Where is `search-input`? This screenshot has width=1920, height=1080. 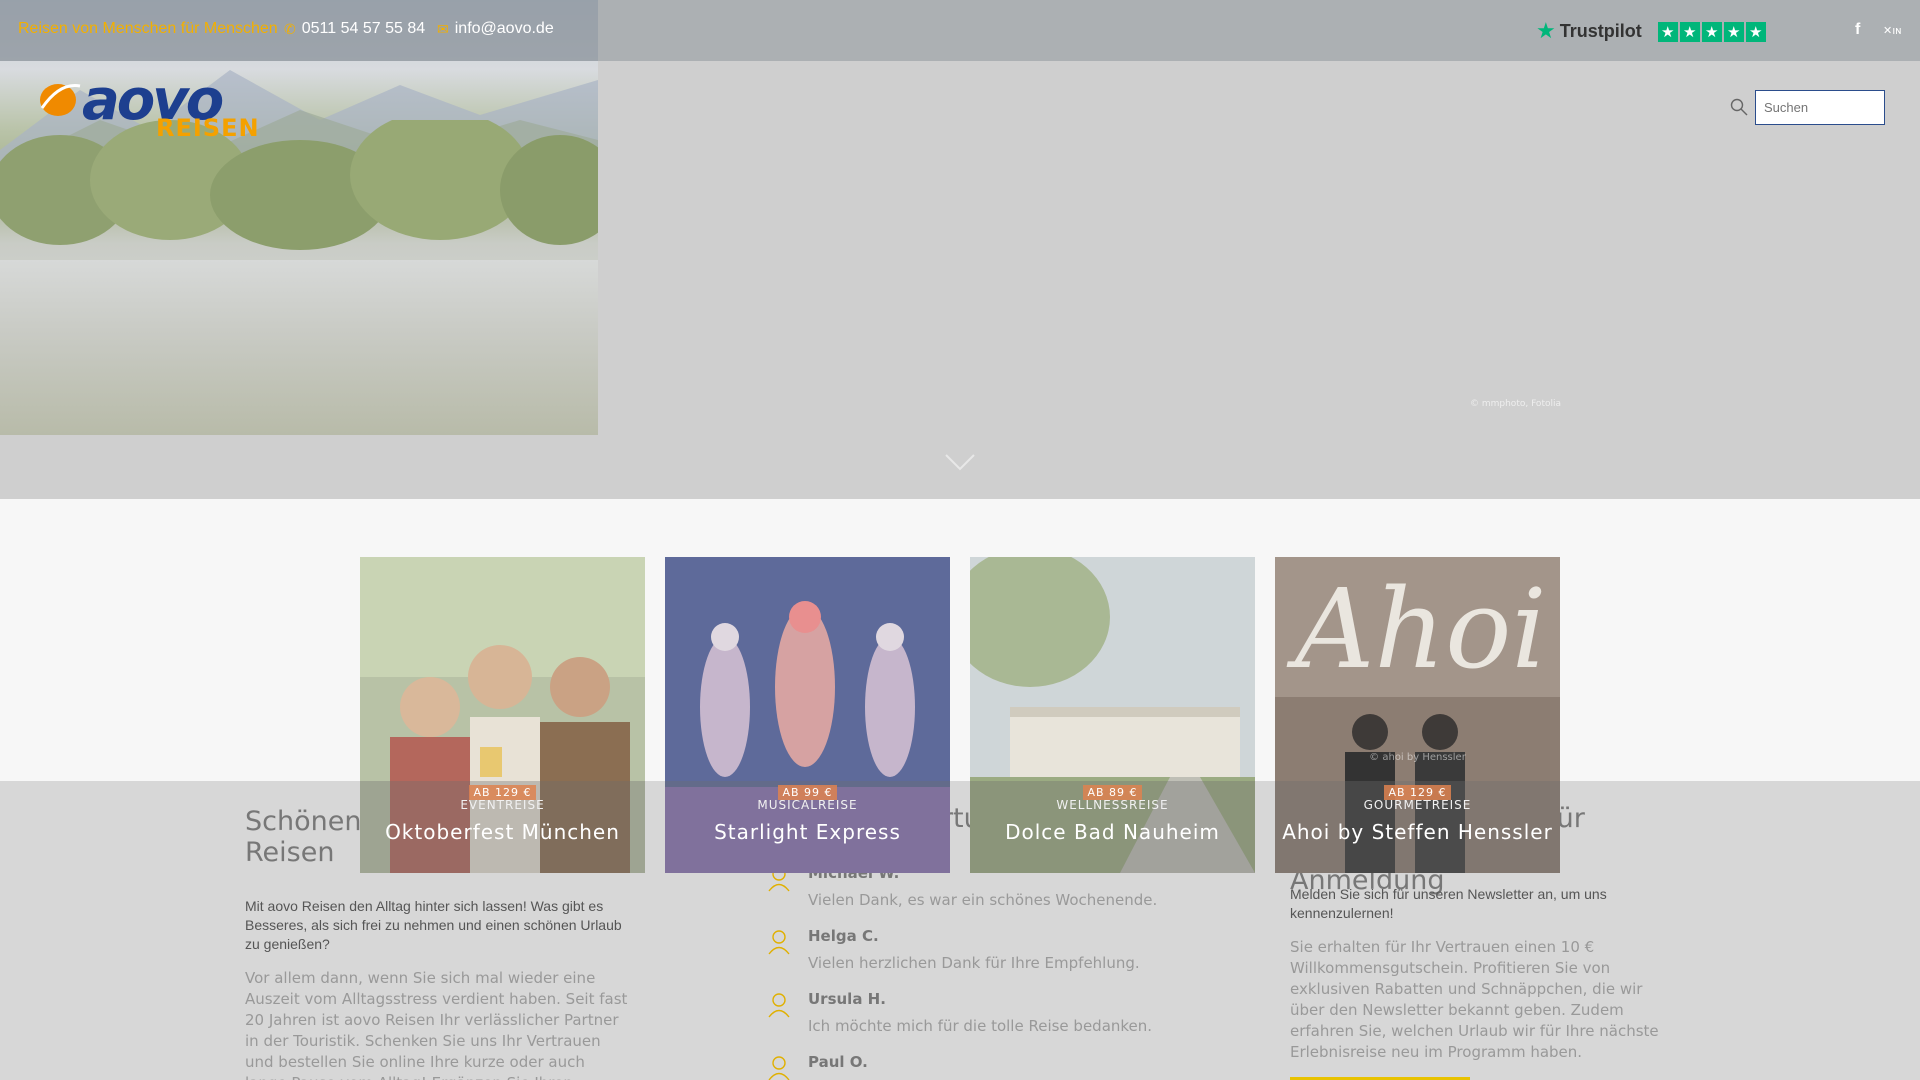 search-input is located at coordinates (1820, 107).